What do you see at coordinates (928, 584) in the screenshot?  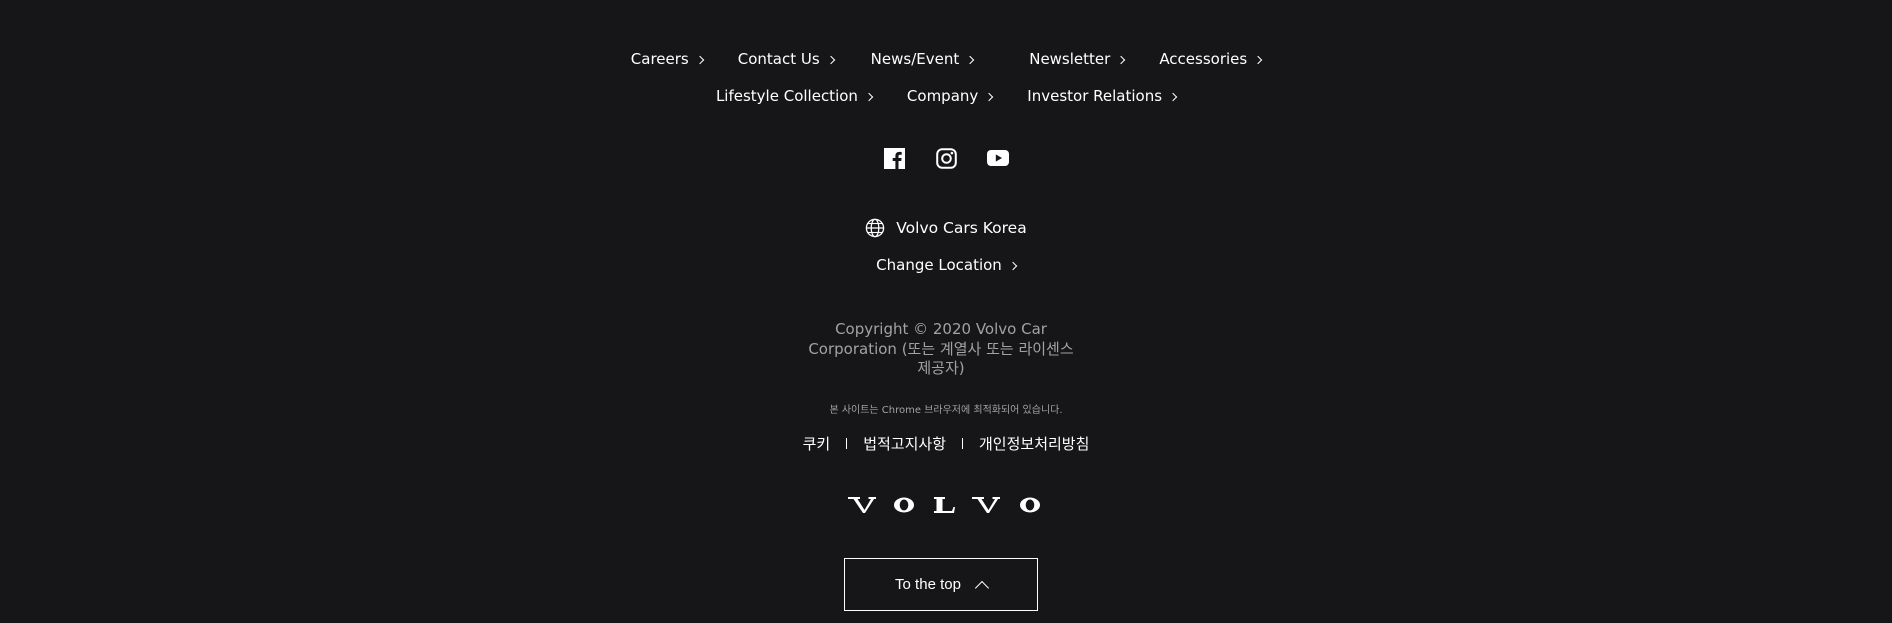 I see `to-the-top-label: To the top` at bounding box center [928, 584].